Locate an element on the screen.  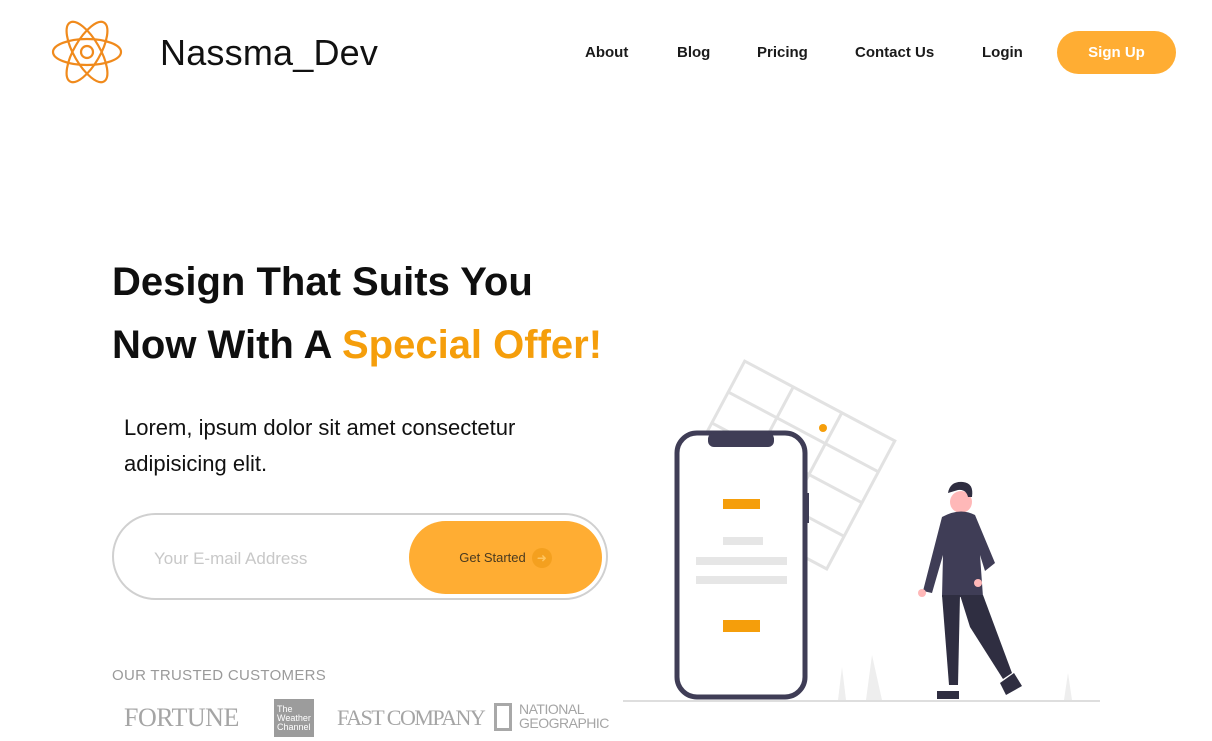
brand-name: Nassma_Dev is located at coordinates (269, 53).